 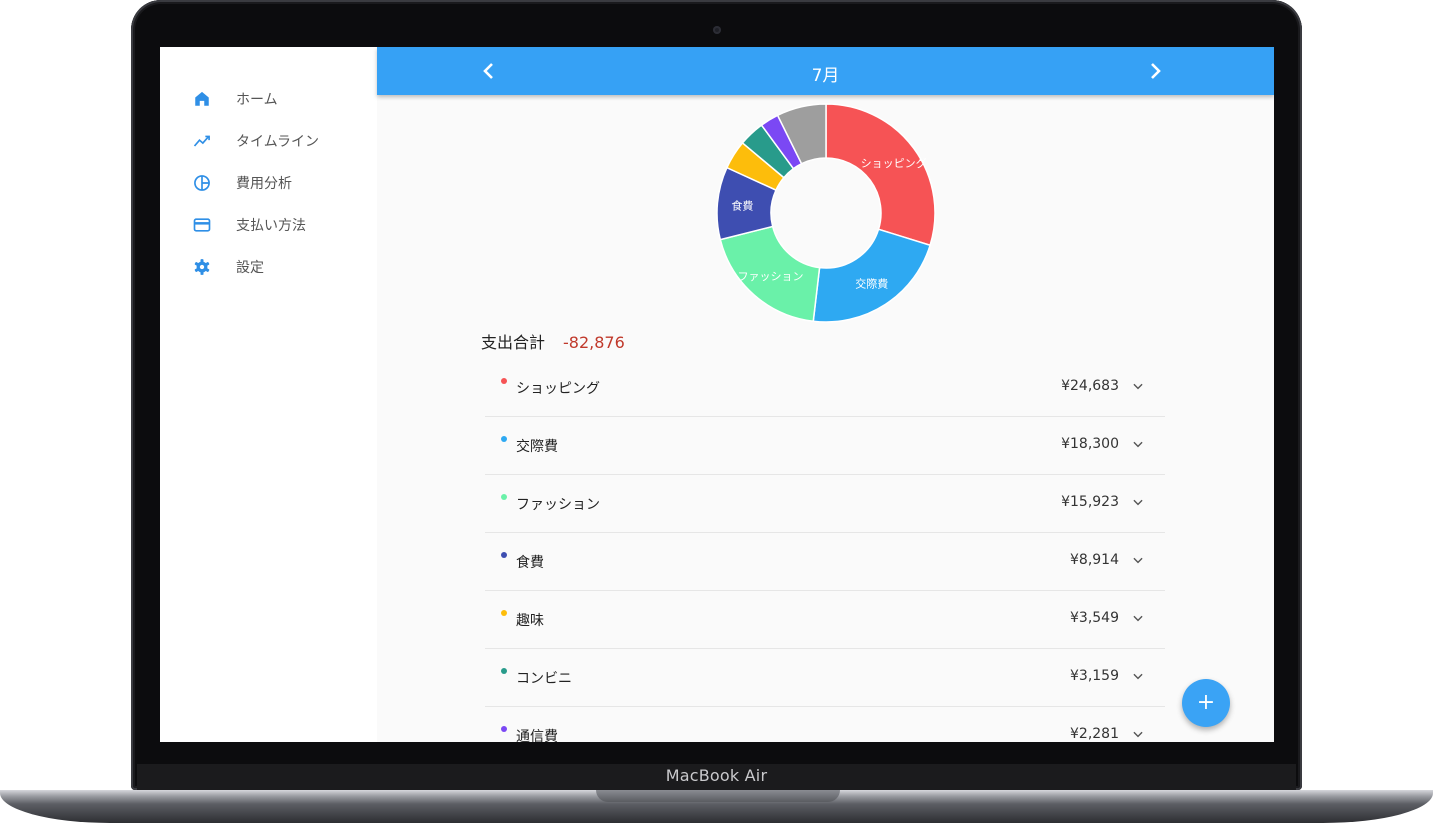 I want to click on pie-chart-icon, so click(x=202, y=183).